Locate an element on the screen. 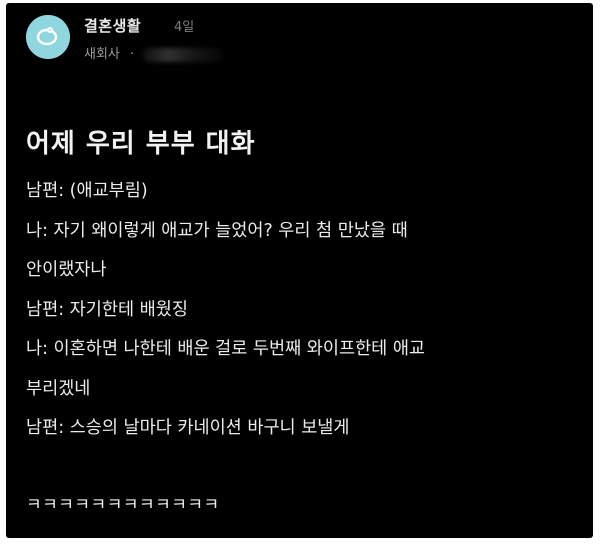 Image resolution: width=600 pixels, height=544 pixels. post-laugh-line: ㅋㅋㅋㅋㅋㅋㅋㅋㅋㅋㅋㅋ is located at coordinates (123, 505).